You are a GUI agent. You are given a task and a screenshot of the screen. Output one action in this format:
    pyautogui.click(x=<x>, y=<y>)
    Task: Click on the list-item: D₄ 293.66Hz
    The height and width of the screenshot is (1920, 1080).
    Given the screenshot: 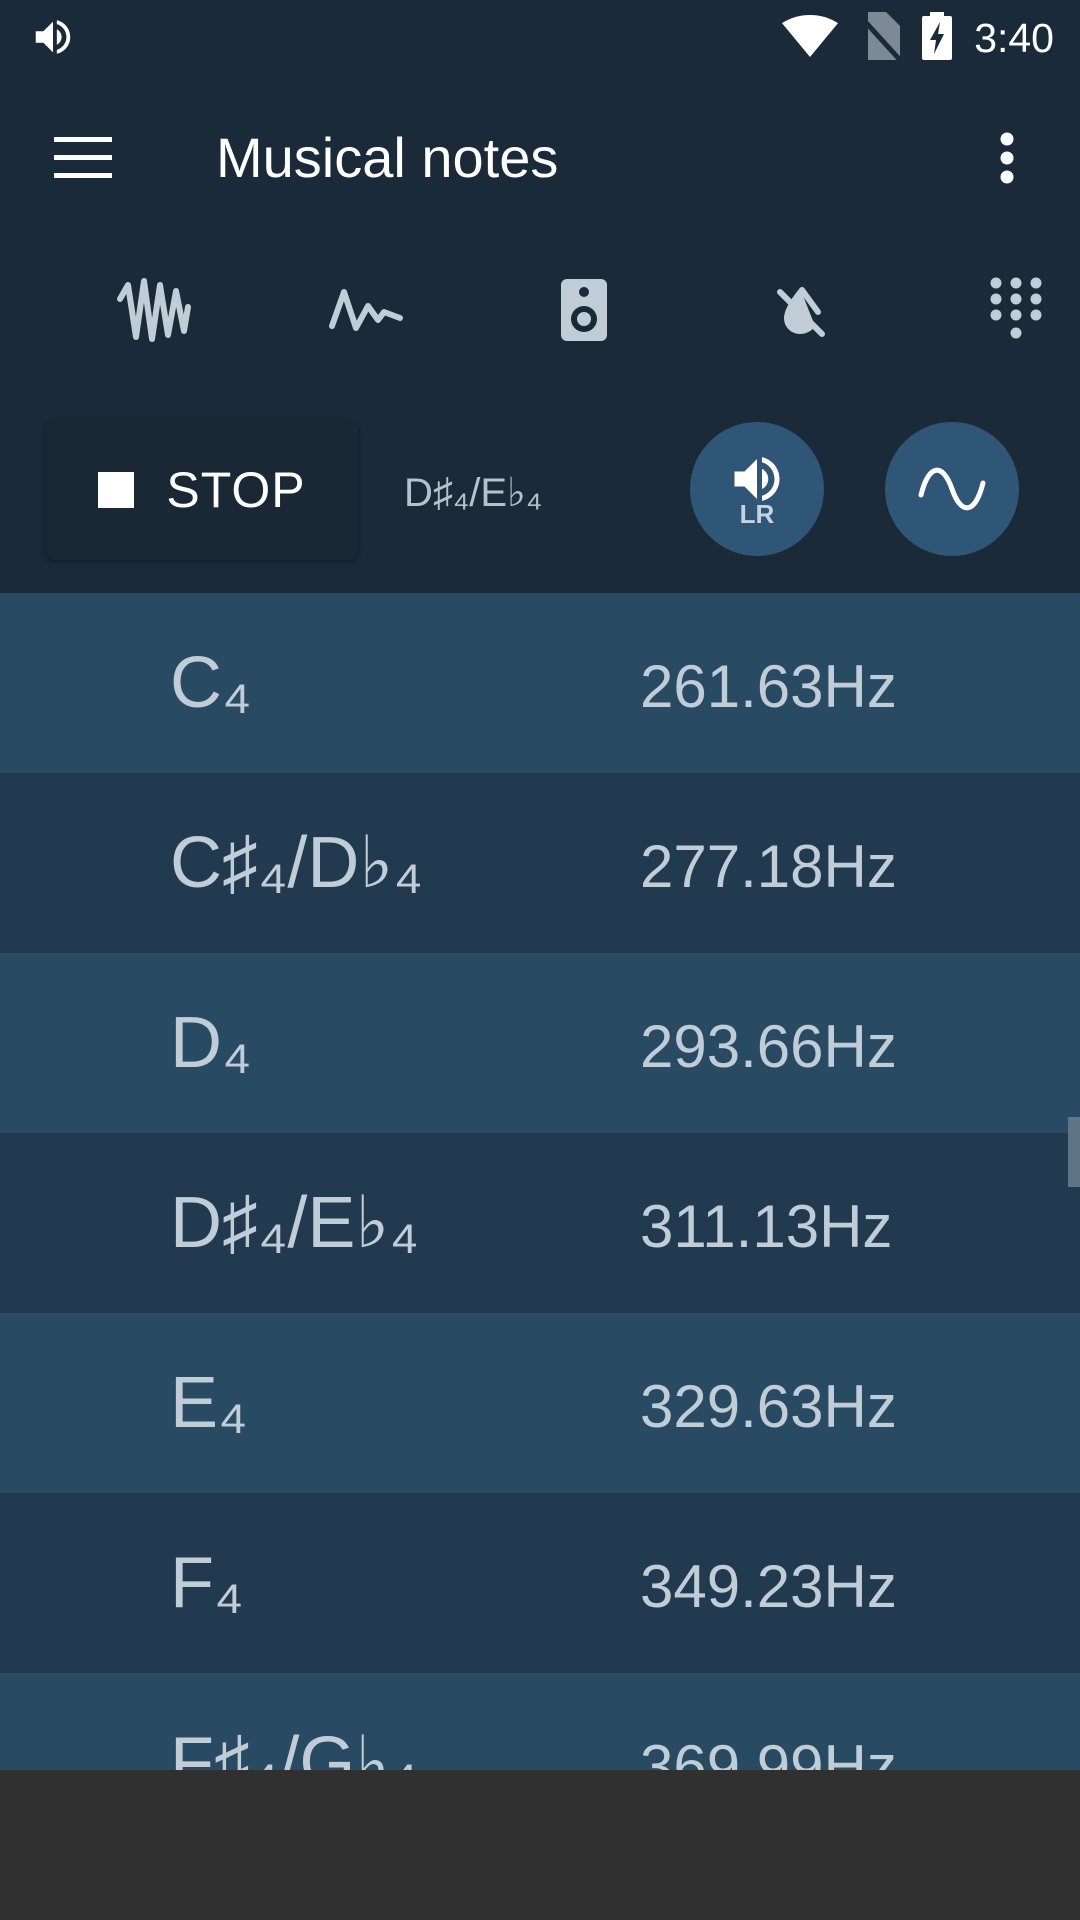 What is the action you would take?
    pyautogui.click(x=540, y=1043)
    